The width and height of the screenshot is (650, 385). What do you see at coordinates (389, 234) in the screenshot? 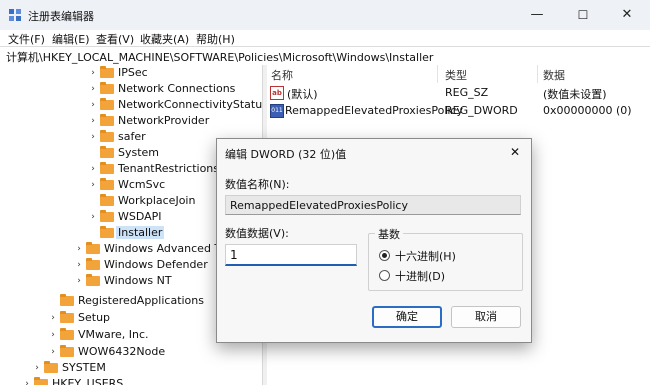
I see `base-group-title: 基数` at bounding box center [389, 234].